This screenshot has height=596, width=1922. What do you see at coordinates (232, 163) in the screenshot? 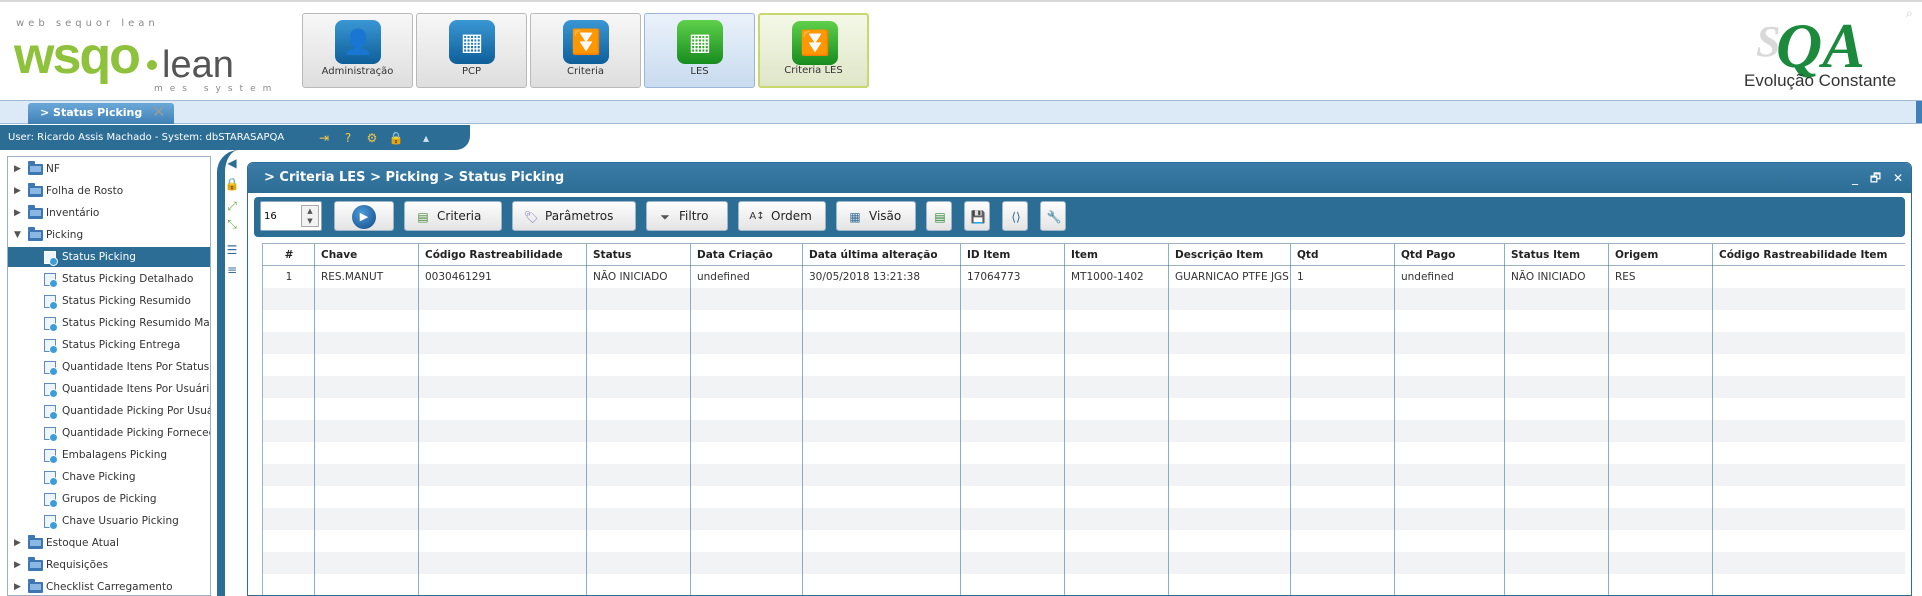
I see `collapse-left-icon: ◀` at bounding box center [232, 163].